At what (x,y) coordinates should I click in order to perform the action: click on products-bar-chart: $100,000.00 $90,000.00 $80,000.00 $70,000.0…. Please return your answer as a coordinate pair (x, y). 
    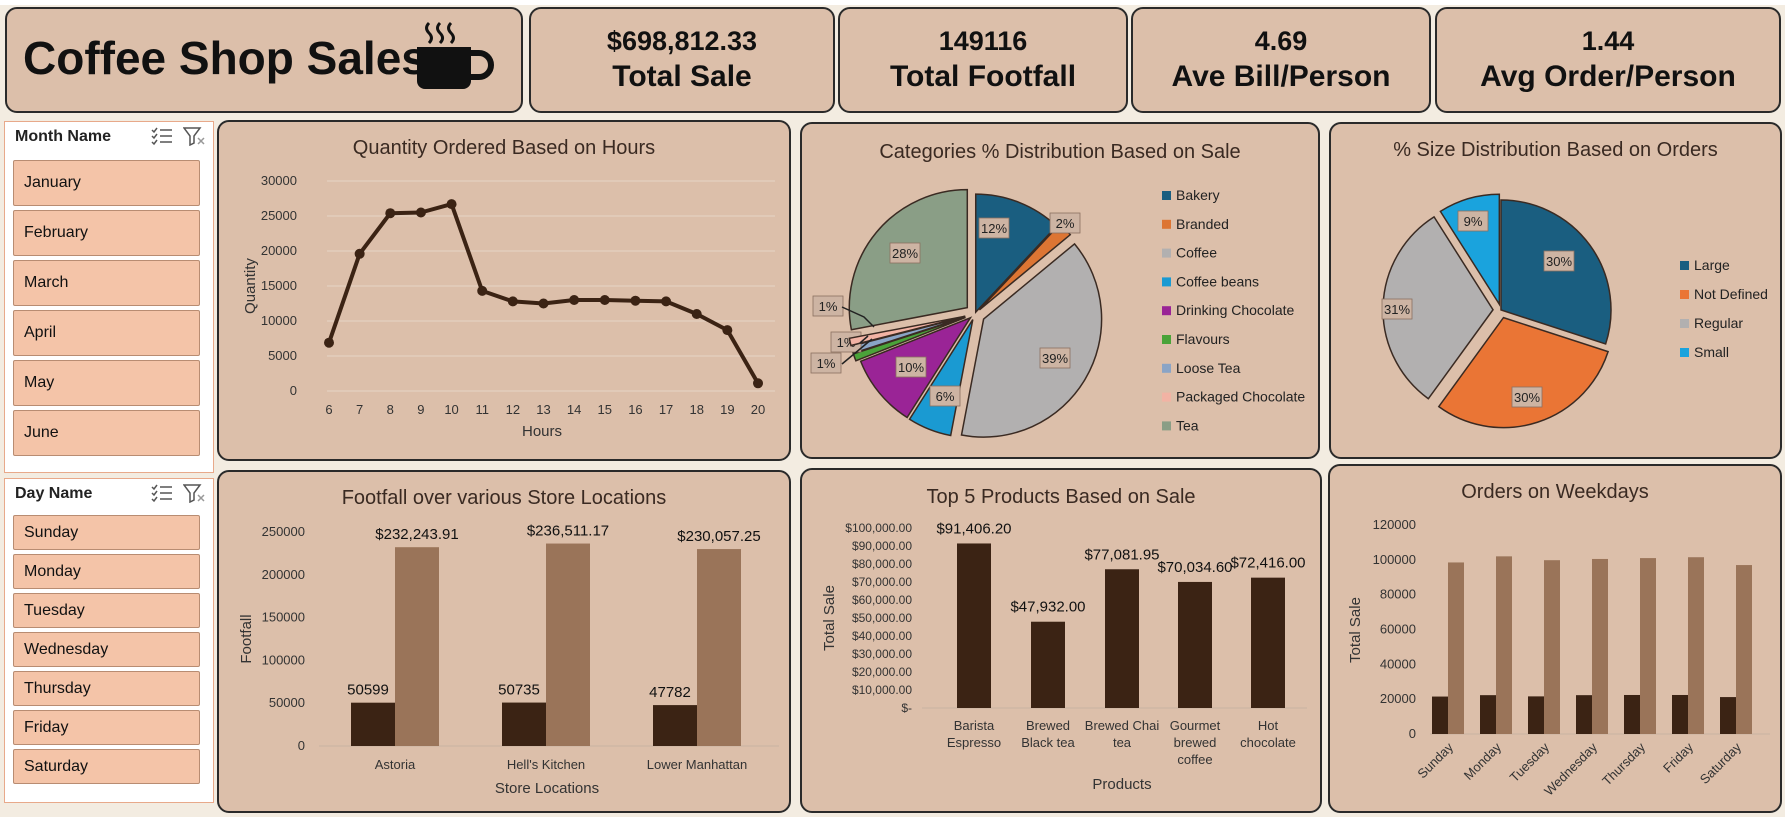
    Looking at the image, I should click on (1064, 656).